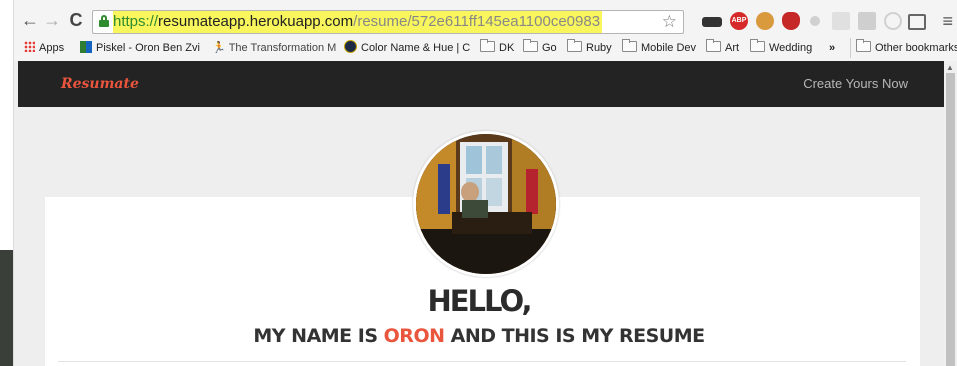  Describe the element at coordinates (29, 46) in the screenshot. I see `apps-grid-icon` at that location.